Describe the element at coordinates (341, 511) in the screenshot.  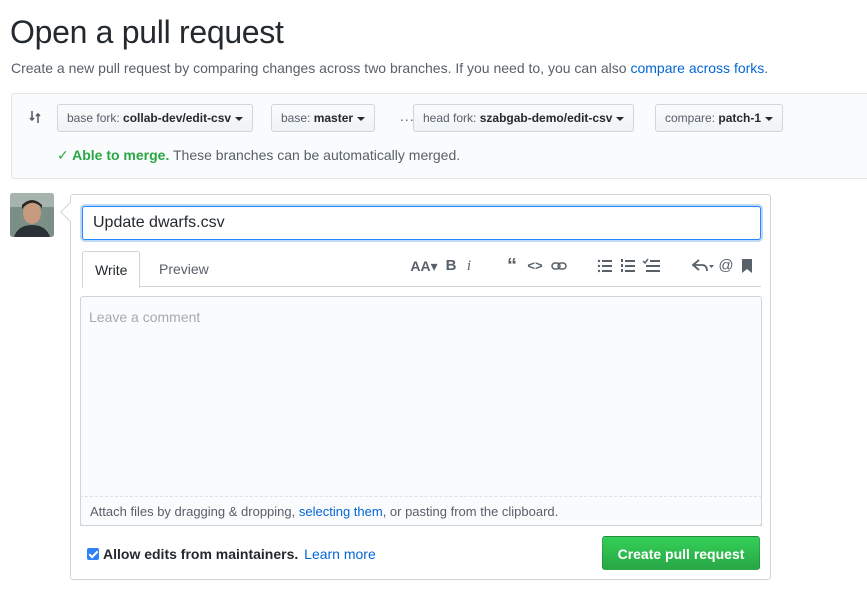
I see `selecting-them-link: selecting them` at that location.